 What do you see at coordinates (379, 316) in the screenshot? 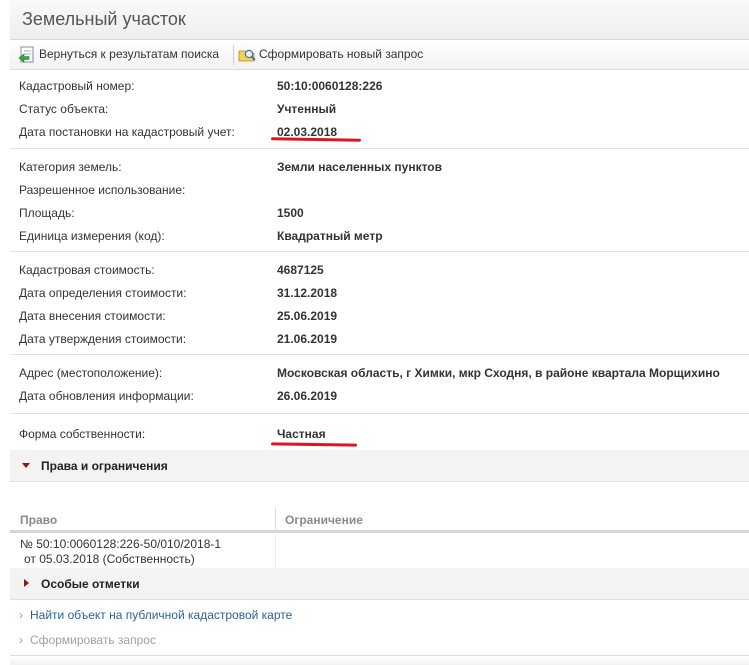
I see `field-row: Дата внесения стоимости: 25.06.2019` at bounding box center [379, 316].